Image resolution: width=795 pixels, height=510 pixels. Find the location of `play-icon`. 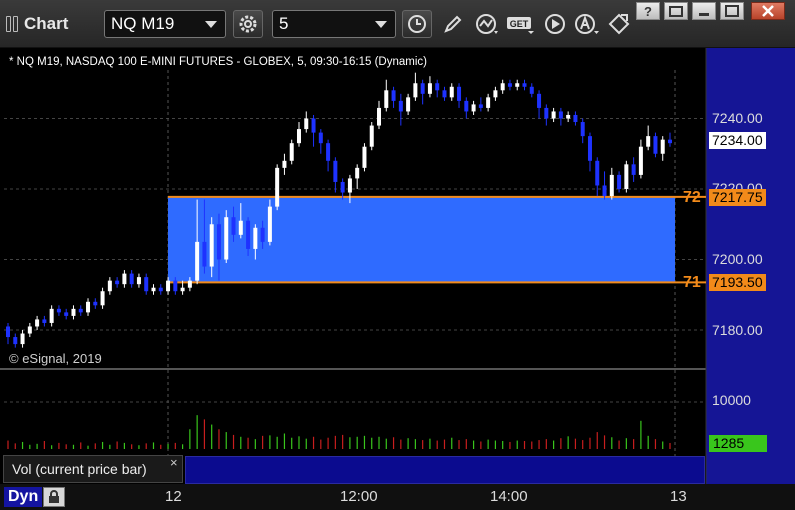

play-icon is located at coordinates (555, 24).